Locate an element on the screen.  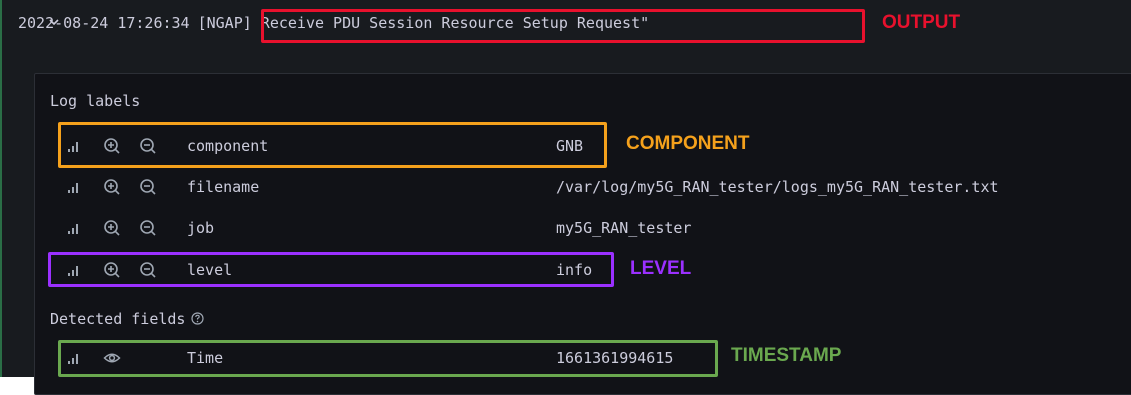
level-annotation: LEVEL is located at coordinates (661, 268).